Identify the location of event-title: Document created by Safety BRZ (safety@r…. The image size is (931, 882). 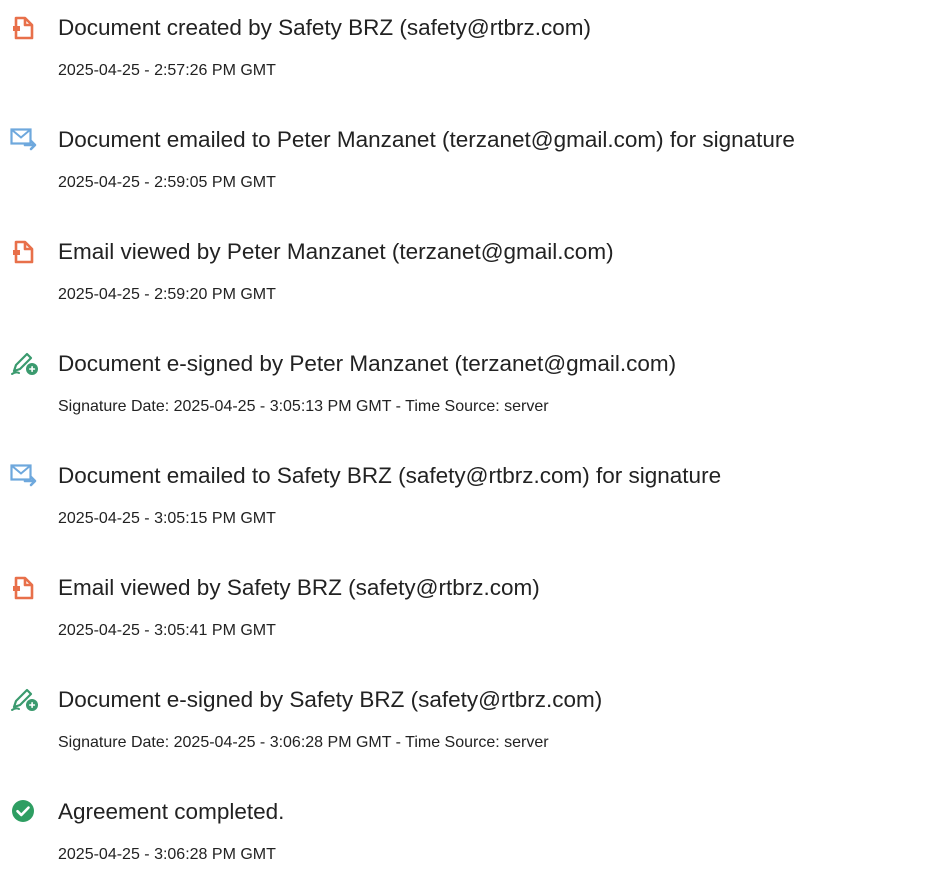
(325, 27).